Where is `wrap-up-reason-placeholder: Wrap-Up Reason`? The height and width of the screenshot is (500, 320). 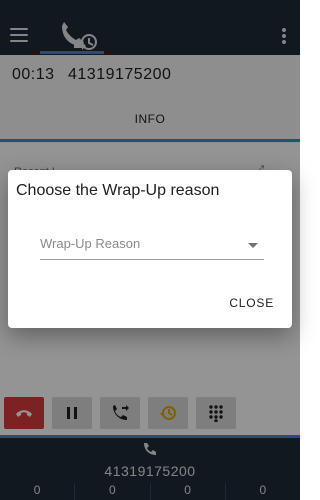 wrap-up-reason-placeholder: Wrap-Up Reason is located at coordinates (90, 243).